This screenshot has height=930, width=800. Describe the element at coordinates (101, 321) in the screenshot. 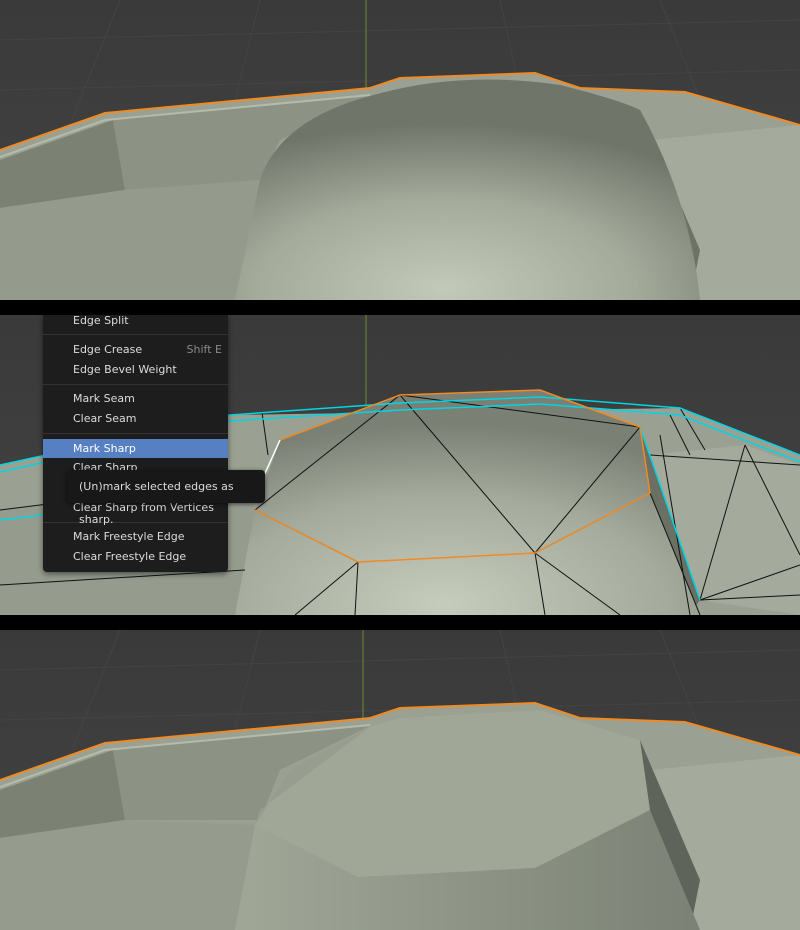

I see `menu-item-label: Edge Split` at that location.